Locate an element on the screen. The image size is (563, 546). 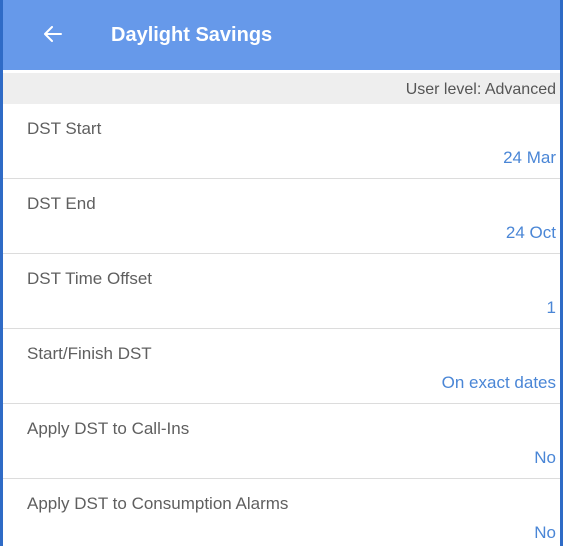
setting-label: Start/Finish DST is located at coordinates (89, 353).